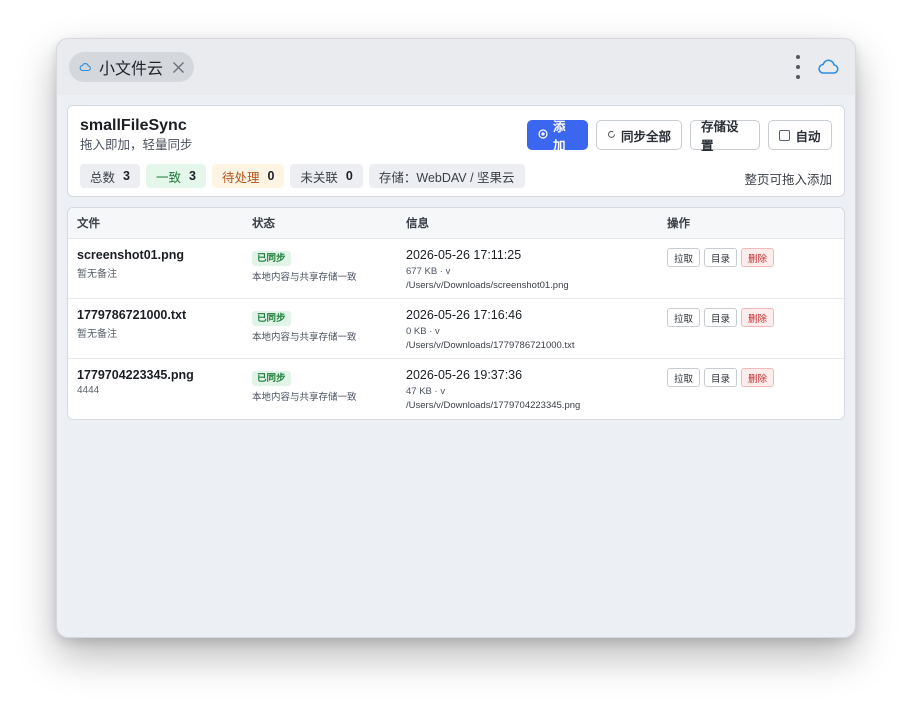  What do you see at coordinates (426, 391) in the screenshot?
I see `file-meta: 47 KB · v` at bounding box center [426, 391].